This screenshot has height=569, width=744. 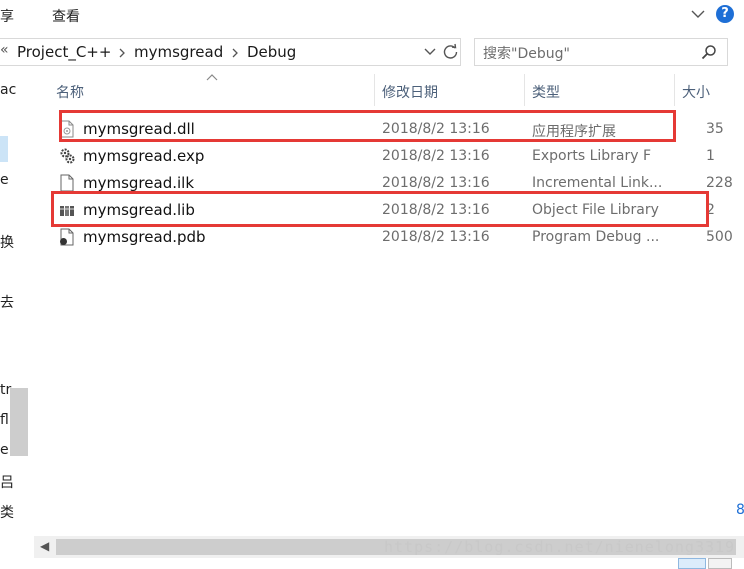 I want to click on nav-item: ac, so click(x=8, y=90).